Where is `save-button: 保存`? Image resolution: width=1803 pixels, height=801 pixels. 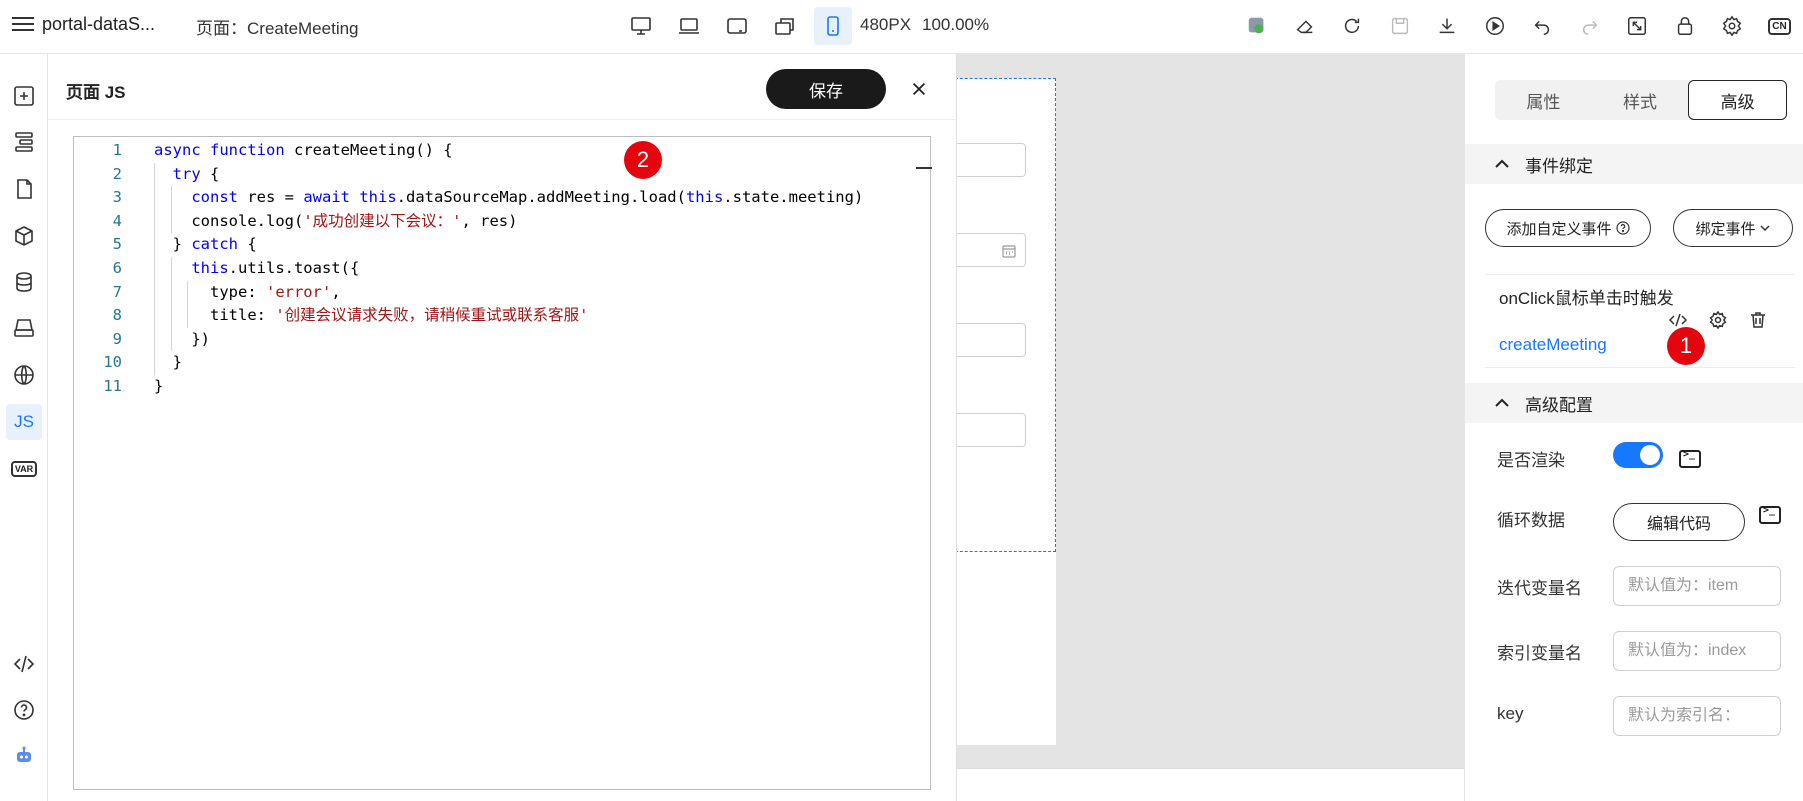
save-button: 保存 is located at coordinates (826, 89).